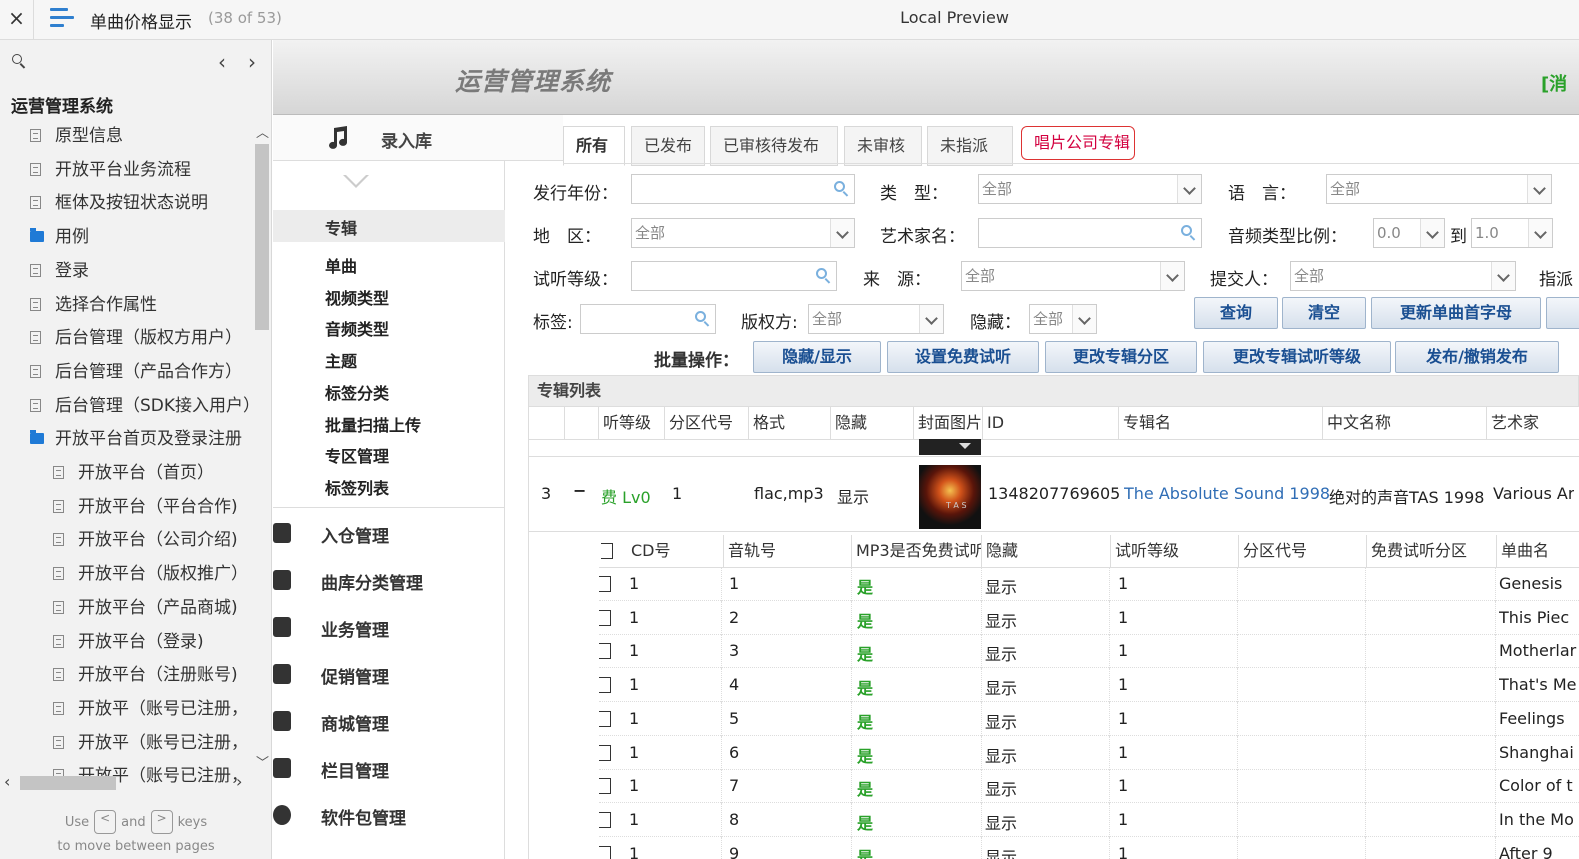  Describe the element at coordinates (668, 146) in the screenshot. I see `tab-1: 已发布` at that location.